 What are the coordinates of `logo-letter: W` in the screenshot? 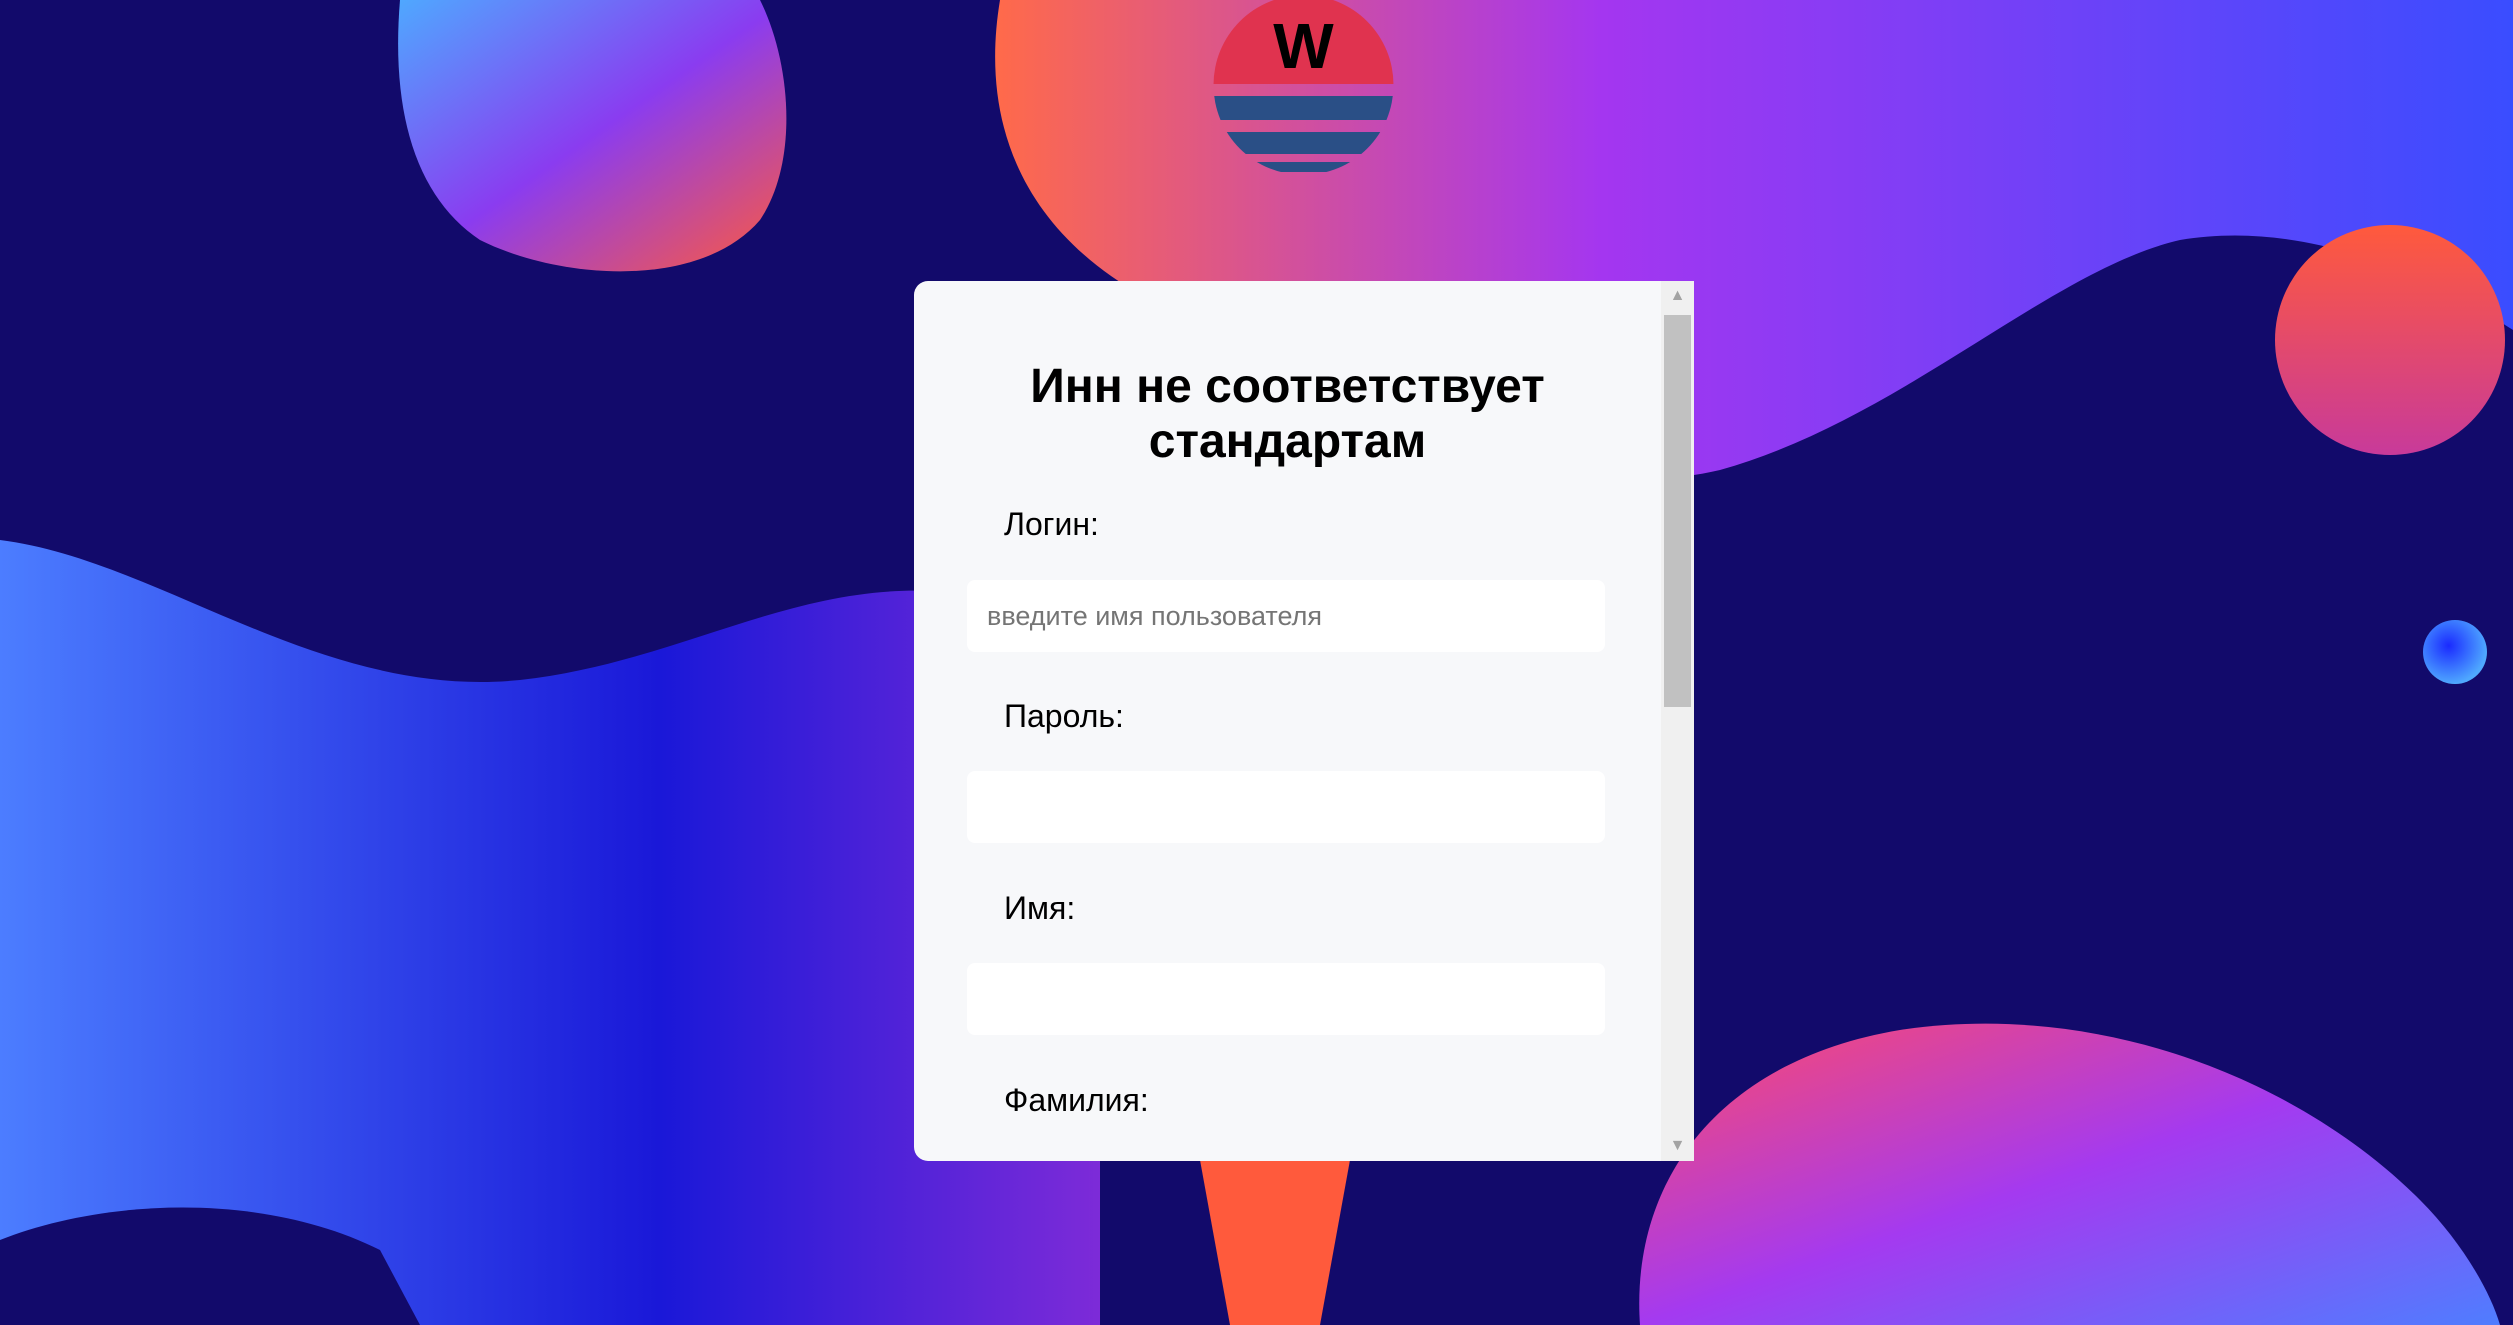 It's located at (1303, 46).